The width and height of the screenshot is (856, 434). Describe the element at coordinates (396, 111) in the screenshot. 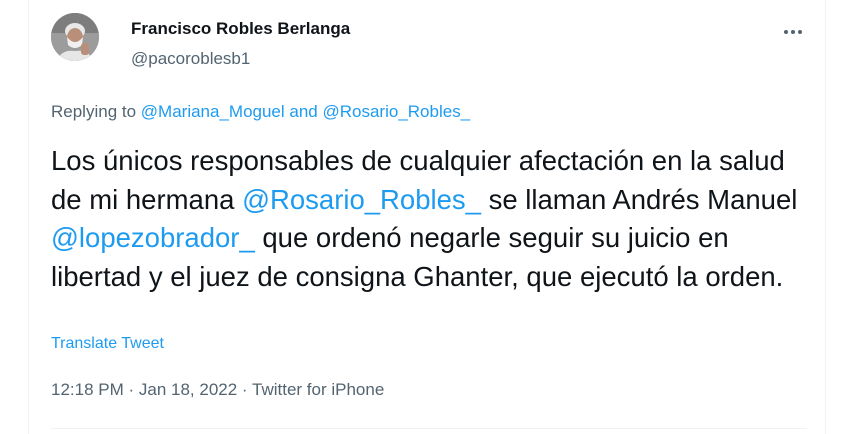

I see `reply-mention-link: @Rosario_Robles_` at that location.